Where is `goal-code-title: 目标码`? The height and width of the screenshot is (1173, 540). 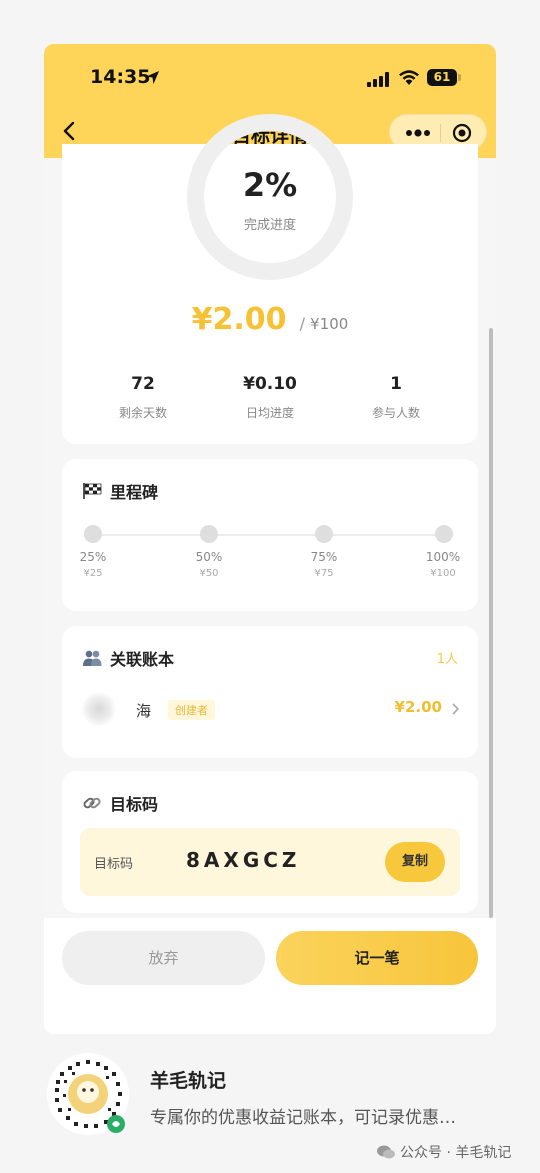
goal-code-title: 目标码 is located at coordinates (120, 803).